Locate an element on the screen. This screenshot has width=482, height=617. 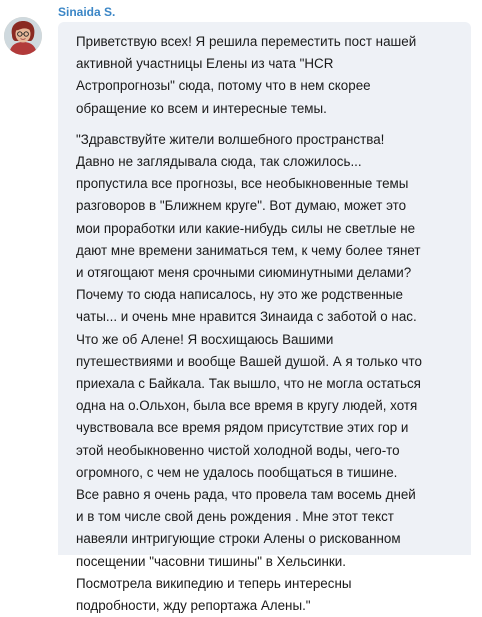
sender-avatar is located at coordinates (23, 36).